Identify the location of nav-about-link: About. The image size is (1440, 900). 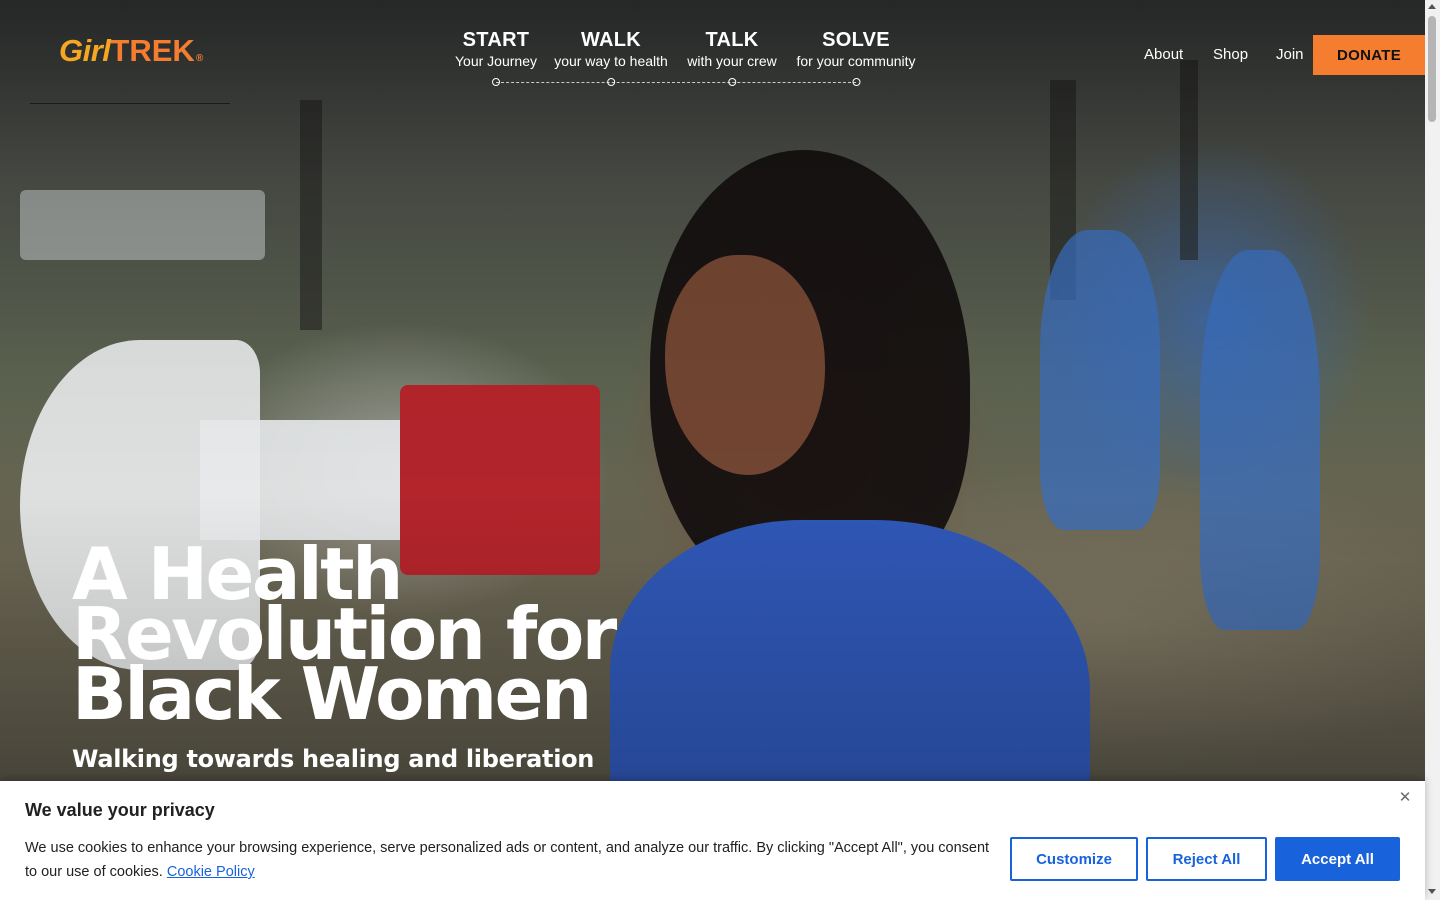
(1163, 54).